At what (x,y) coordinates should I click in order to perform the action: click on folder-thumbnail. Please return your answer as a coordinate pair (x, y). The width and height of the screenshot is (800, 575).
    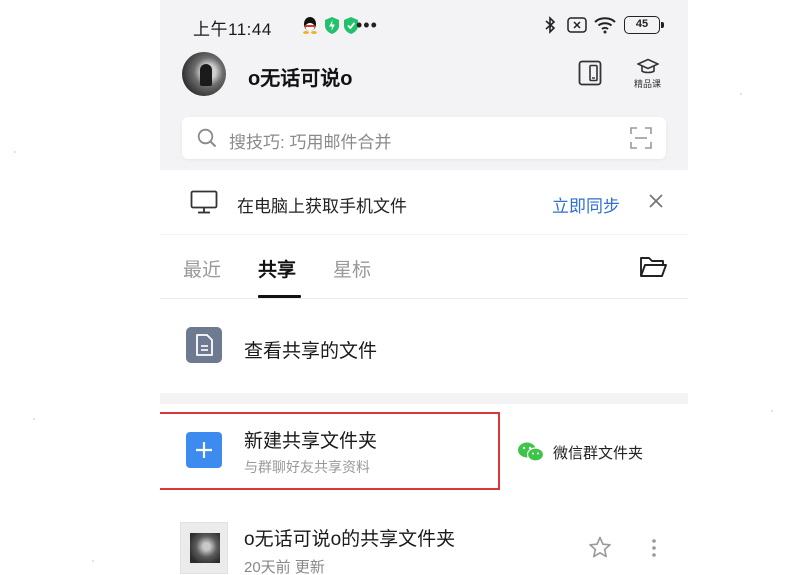
    Looking at the image, I should click on (204, 548).